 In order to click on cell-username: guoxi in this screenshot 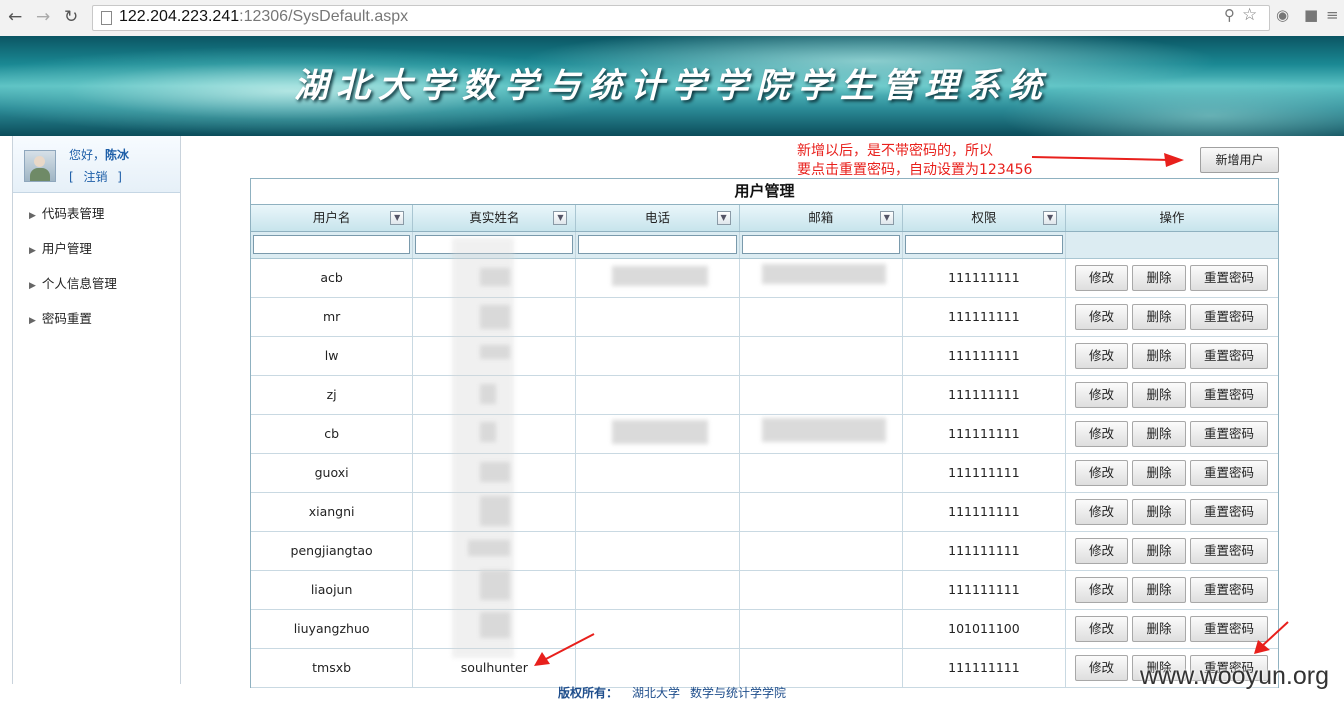, I will do `click(332, 473)`.